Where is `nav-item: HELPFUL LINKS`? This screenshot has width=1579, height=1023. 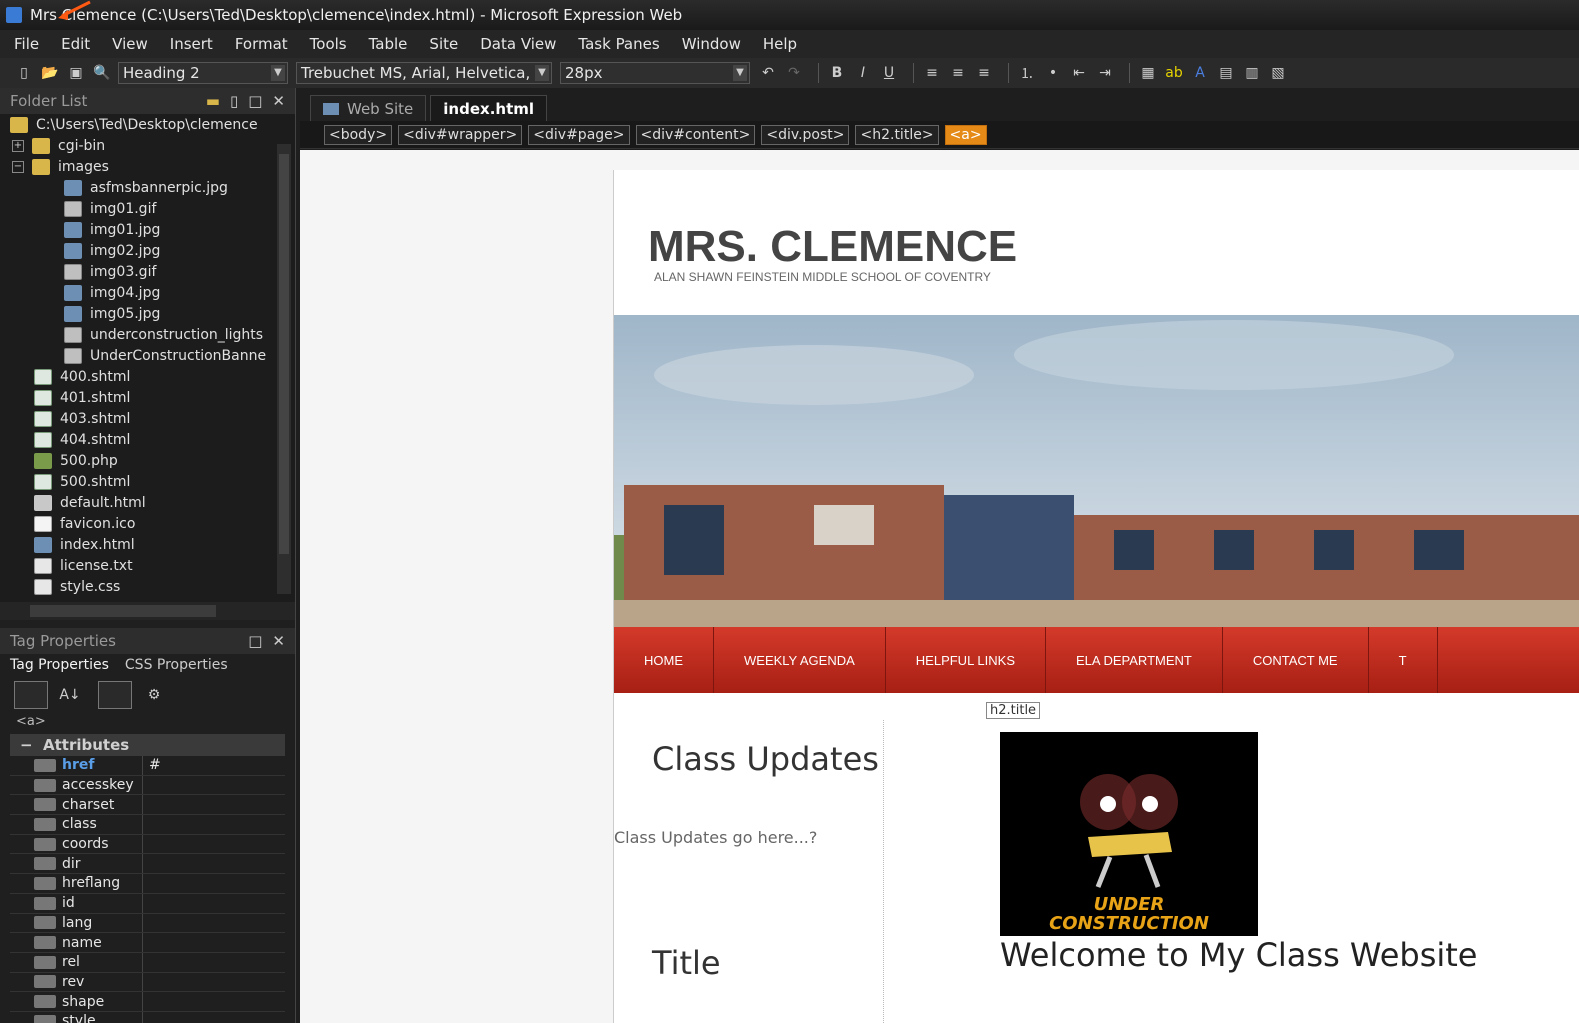 nav-item: HELPFUL LINKS is located at coordinates (966, 660).